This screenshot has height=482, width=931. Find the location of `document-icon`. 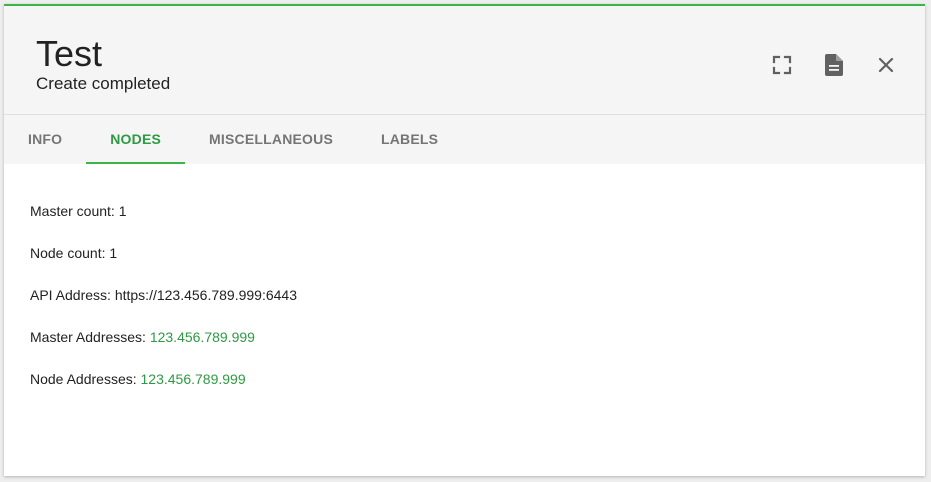

document-icon is located at coordinates (834, 65).